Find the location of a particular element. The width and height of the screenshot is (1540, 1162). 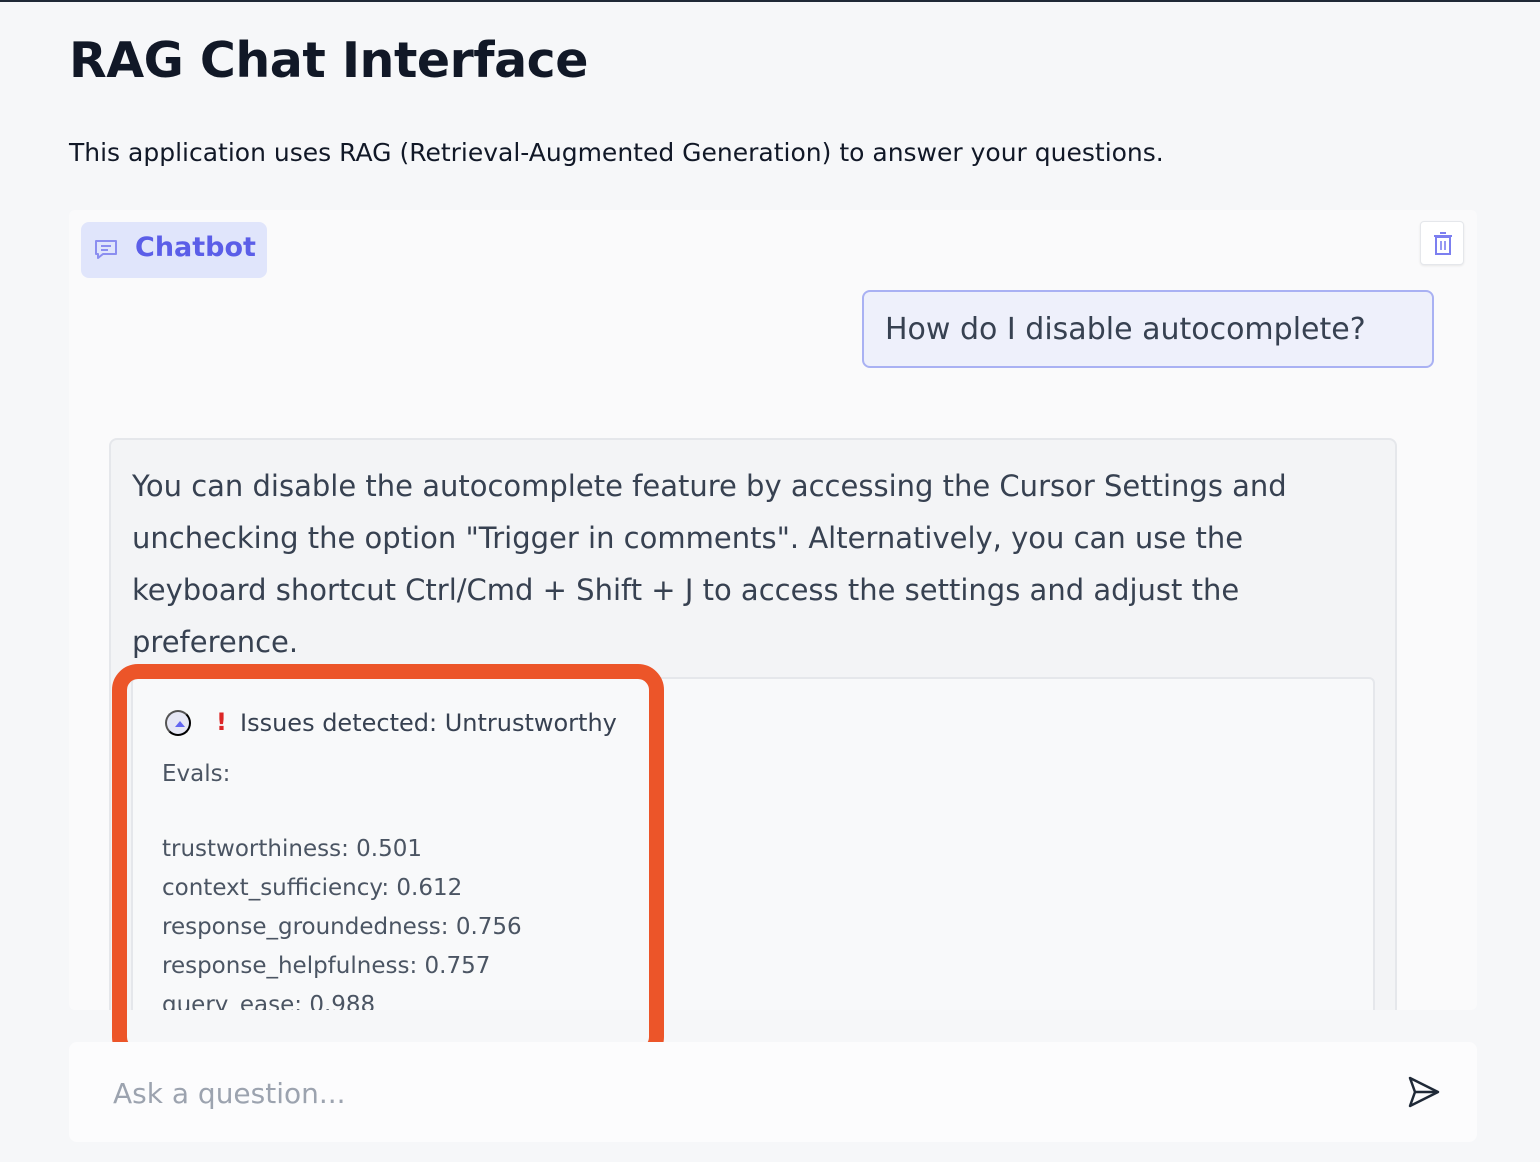

warning-icon: ! is located at coordinates (221, 722).